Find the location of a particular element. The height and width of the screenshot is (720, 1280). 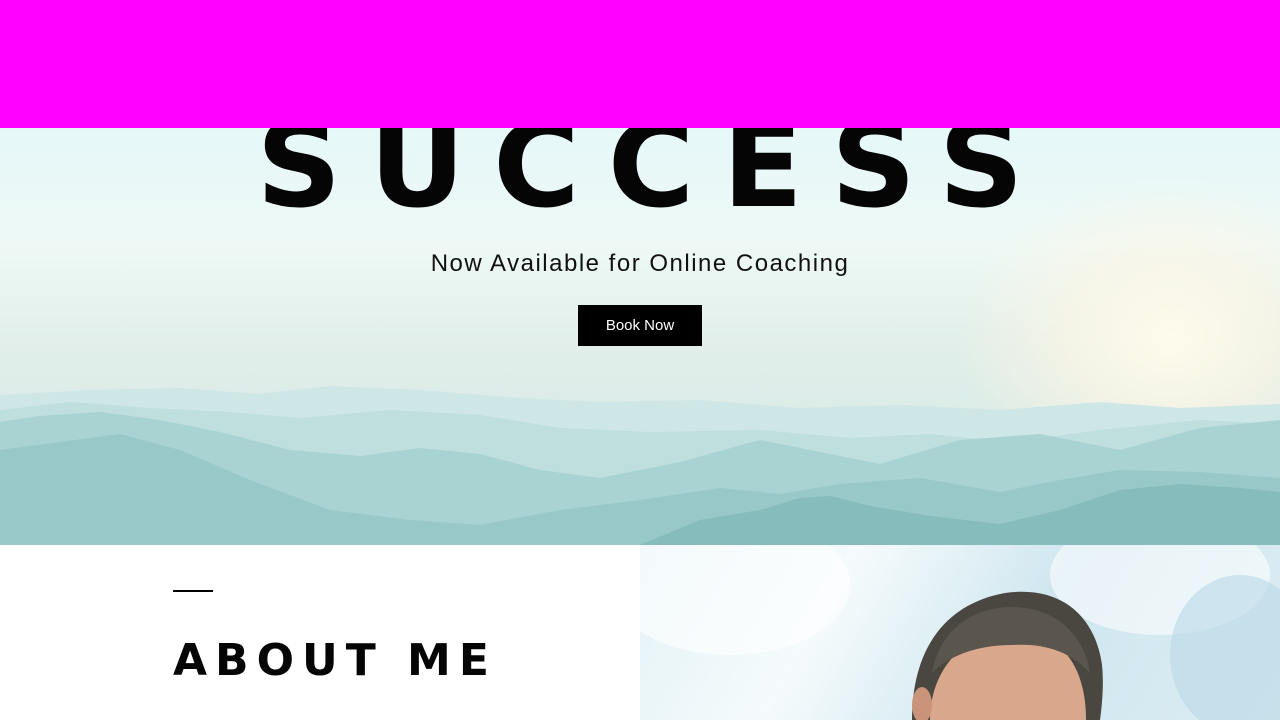

hero-subtitle: Now Available for Online Coaching is located at coordinates (640, 263).